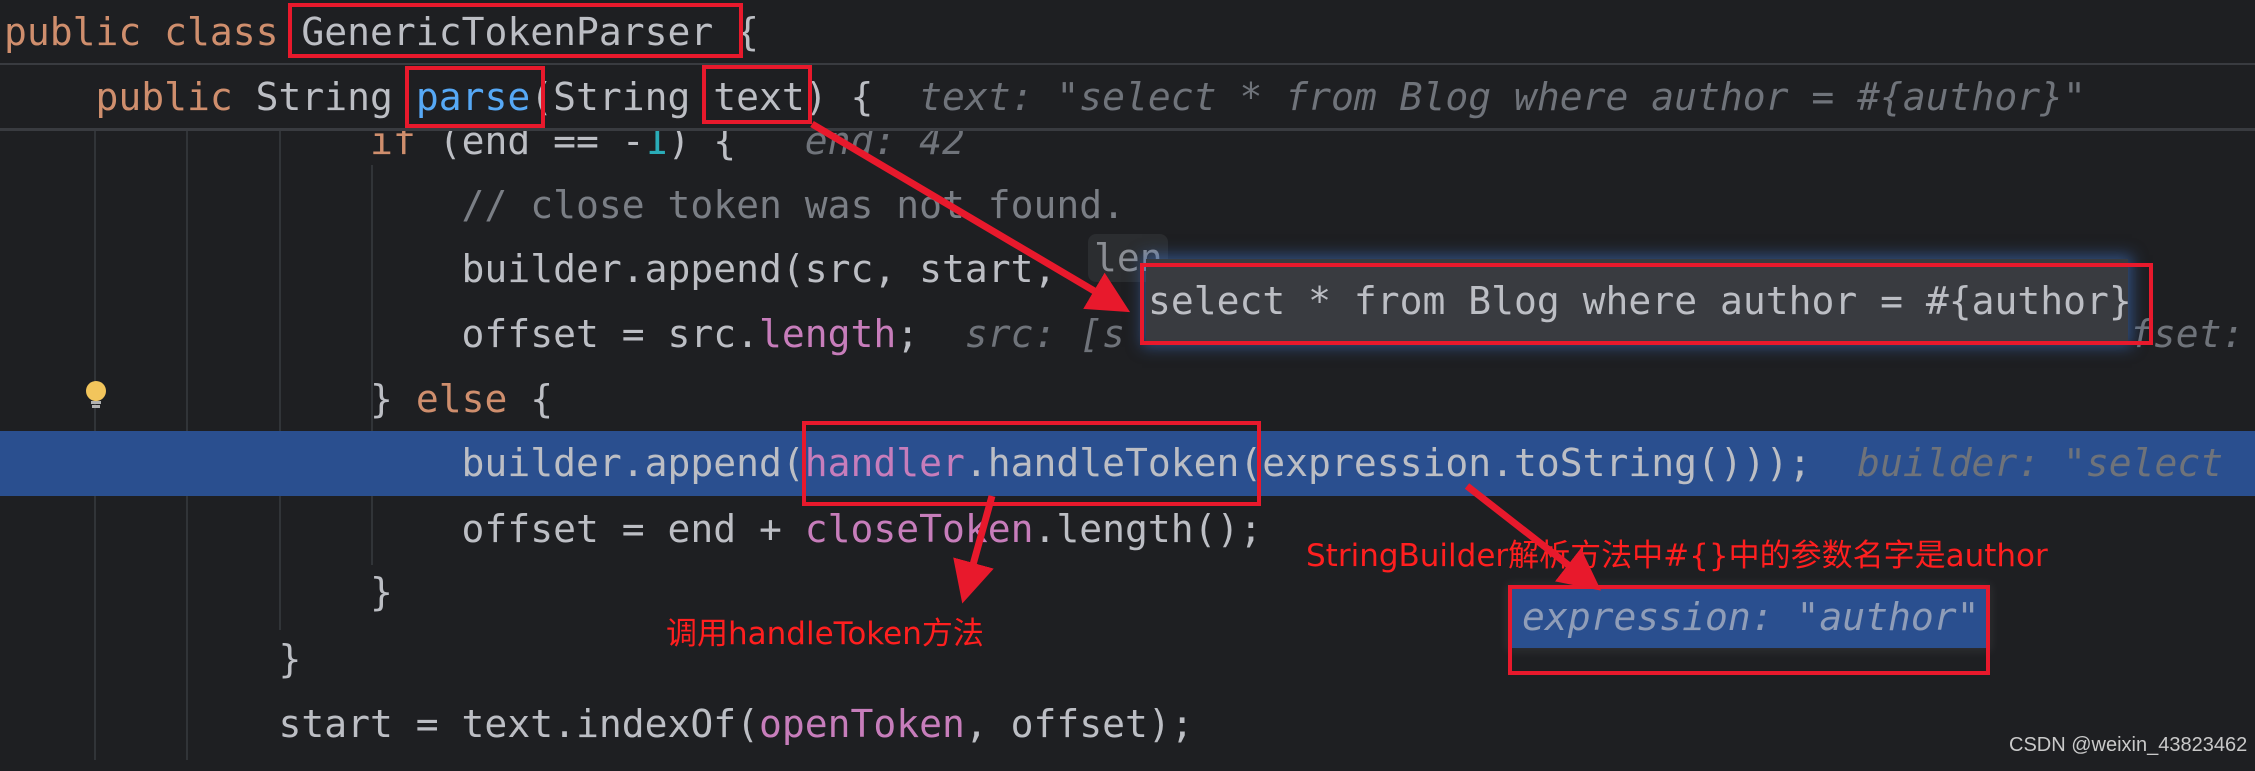 This screenshot has width=2255, height=771. I want to click on code-line: builder.append(src, start,, so click(541, 269).